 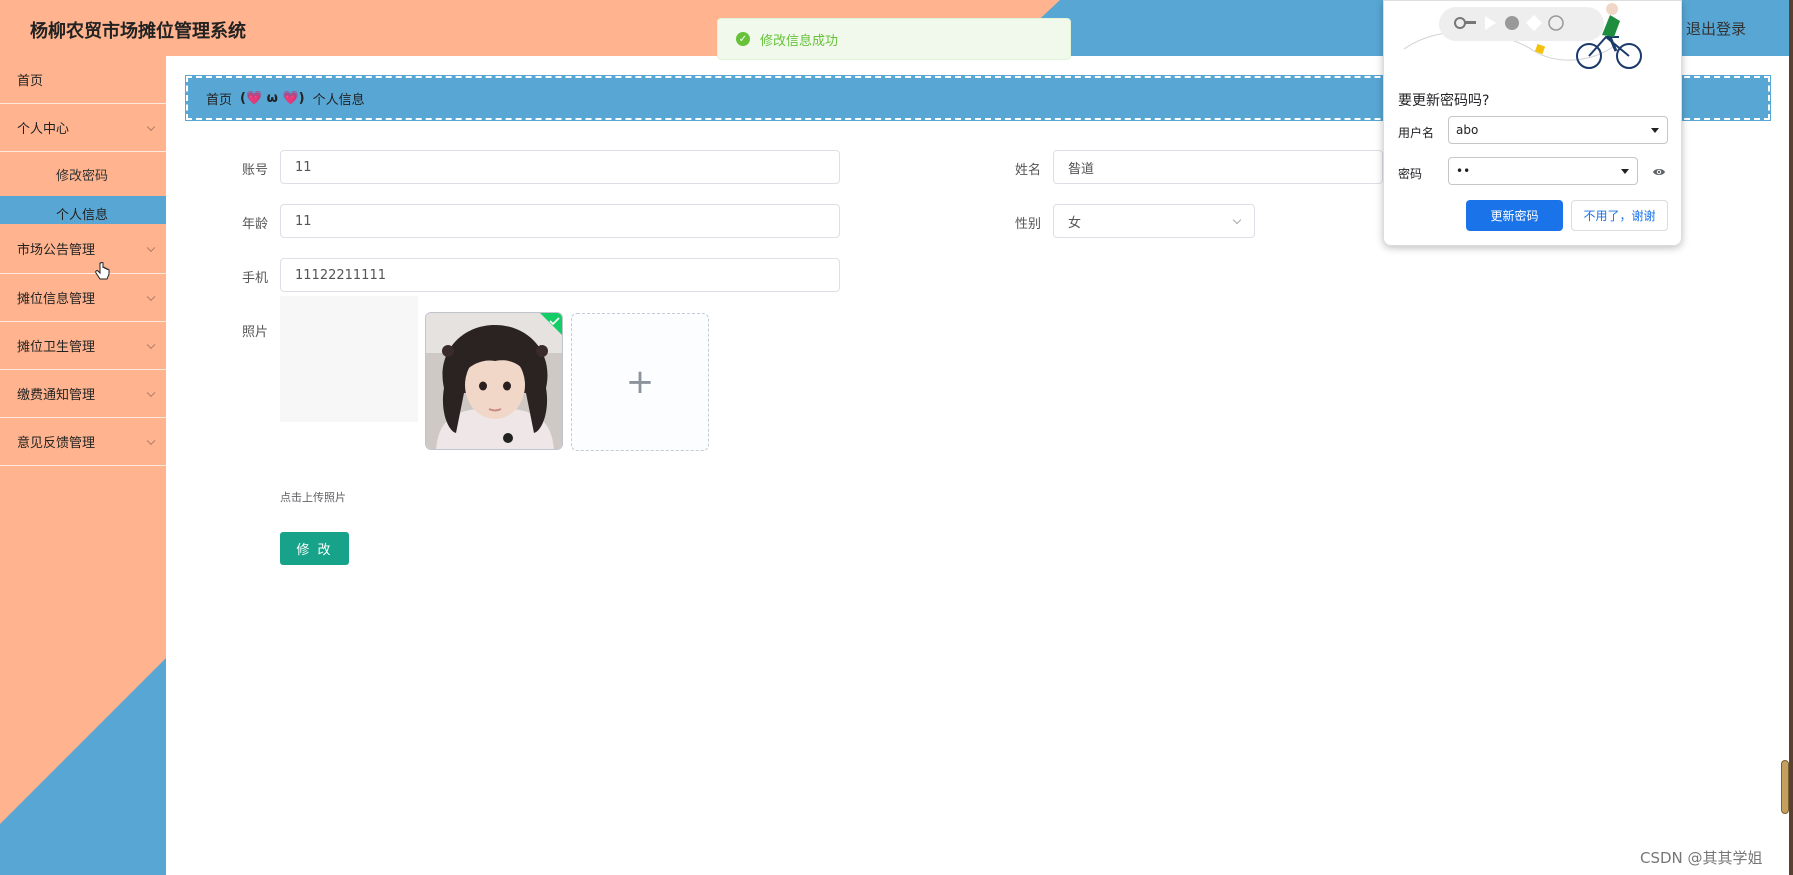 I want to click on gender-value: 女, so click(x=1075, y=223).